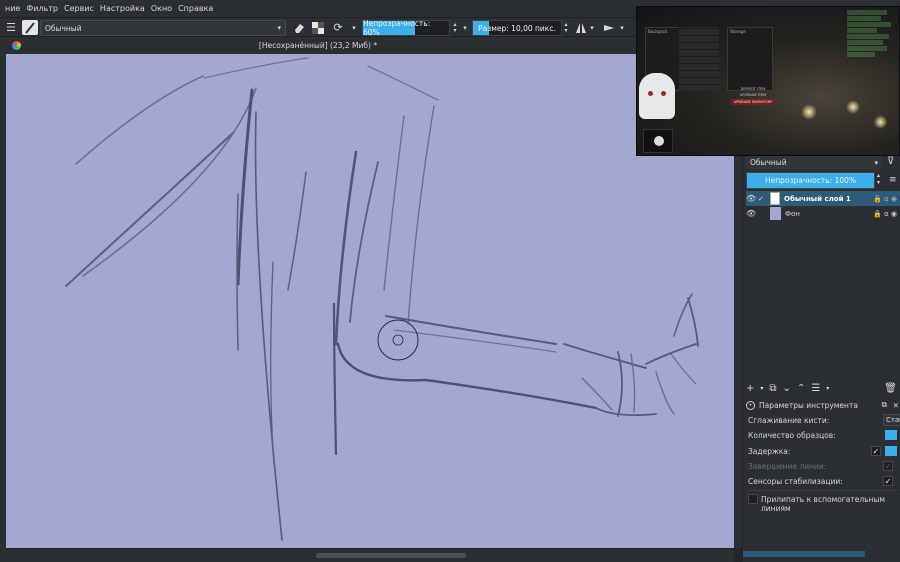  I want to click on tool-options-title: Параметры инструмента, so click(808, 405).